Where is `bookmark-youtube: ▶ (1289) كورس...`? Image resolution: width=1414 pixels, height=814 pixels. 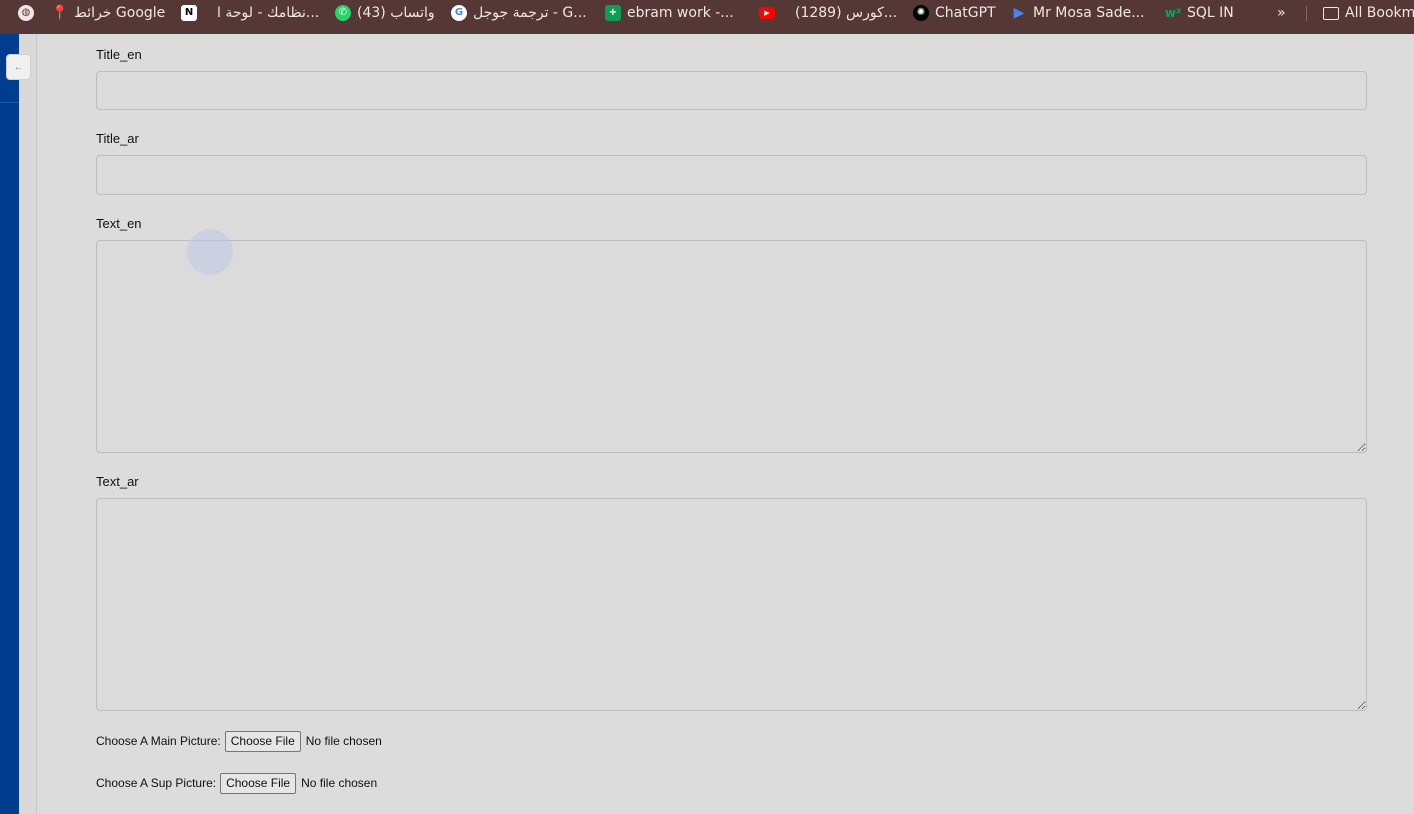 bookmark-youtube: ▶ (1289) كورس... is located at coordinates (828, 13).